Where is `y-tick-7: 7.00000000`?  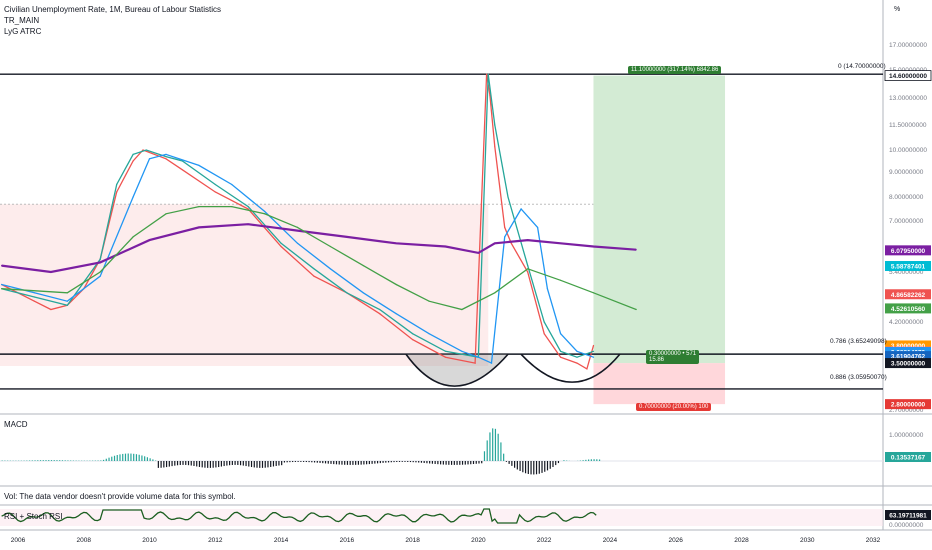
y-tick-7: 7.00000000 is located at coordinates (906, 221).